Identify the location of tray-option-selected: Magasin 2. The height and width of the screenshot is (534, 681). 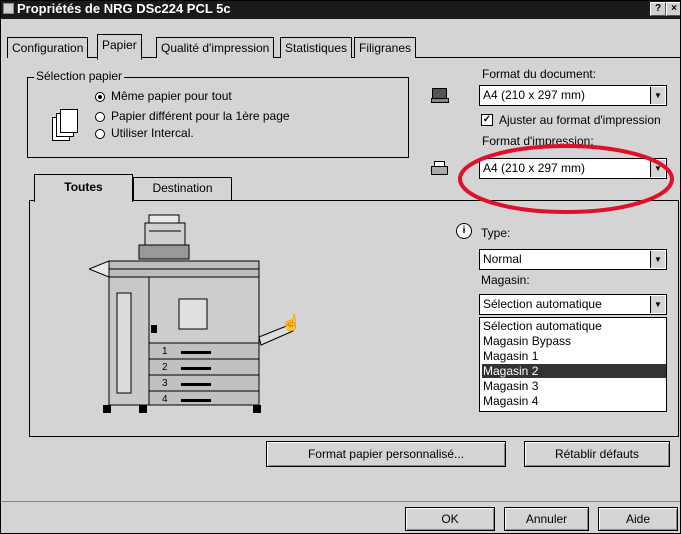
(574, 371).